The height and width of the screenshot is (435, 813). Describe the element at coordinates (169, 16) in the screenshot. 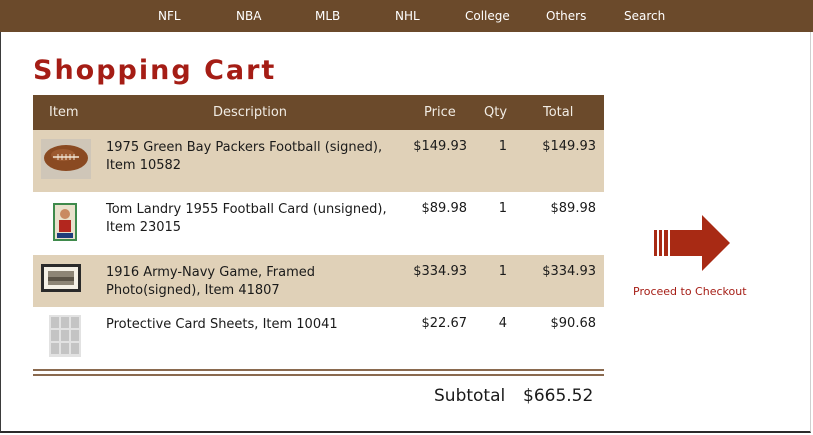

I see `nav-item-nfl: NFL` at that location.